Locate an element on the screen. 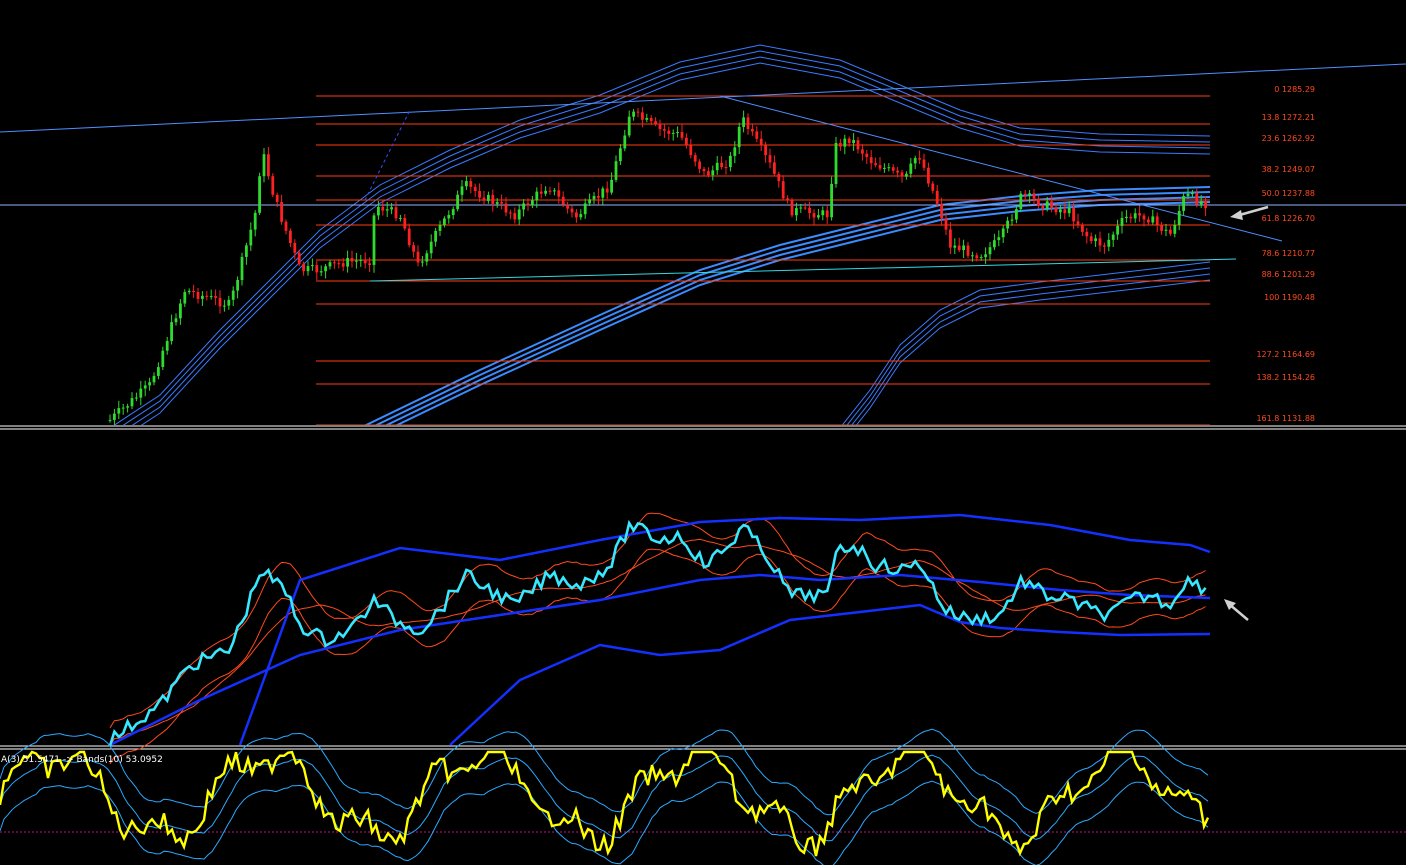  fib-level-label: 13.8 1272.21 is located at coordinates (1288, 117).